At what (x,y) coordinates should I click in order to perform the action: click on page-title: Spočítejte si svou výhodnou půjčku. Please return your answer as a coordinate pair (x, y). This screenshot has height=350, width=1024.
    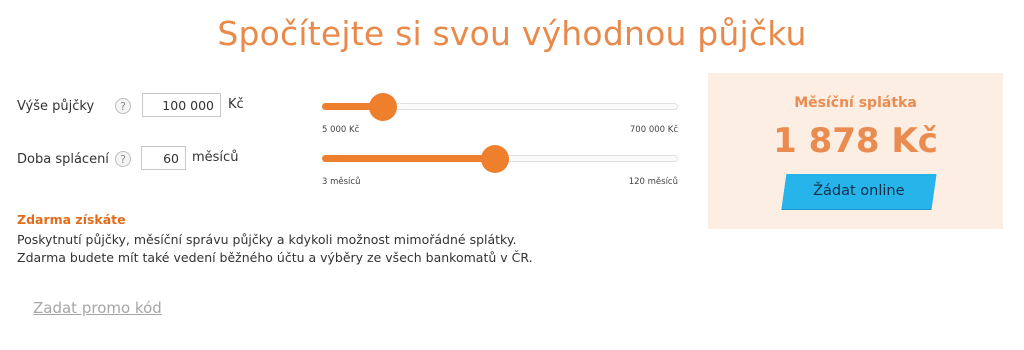
    Looking at the image, I should click on (512, 33).